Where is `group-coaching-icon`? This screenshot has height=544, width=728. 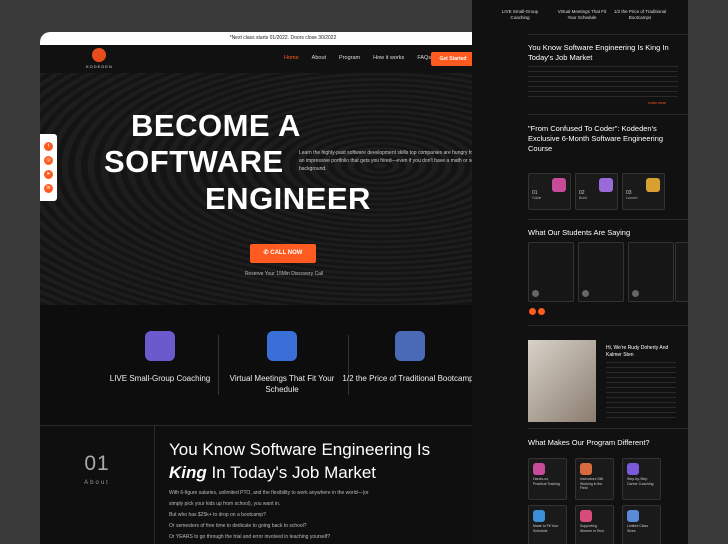 group-coaching-icon is located at coordinates (160, 346).